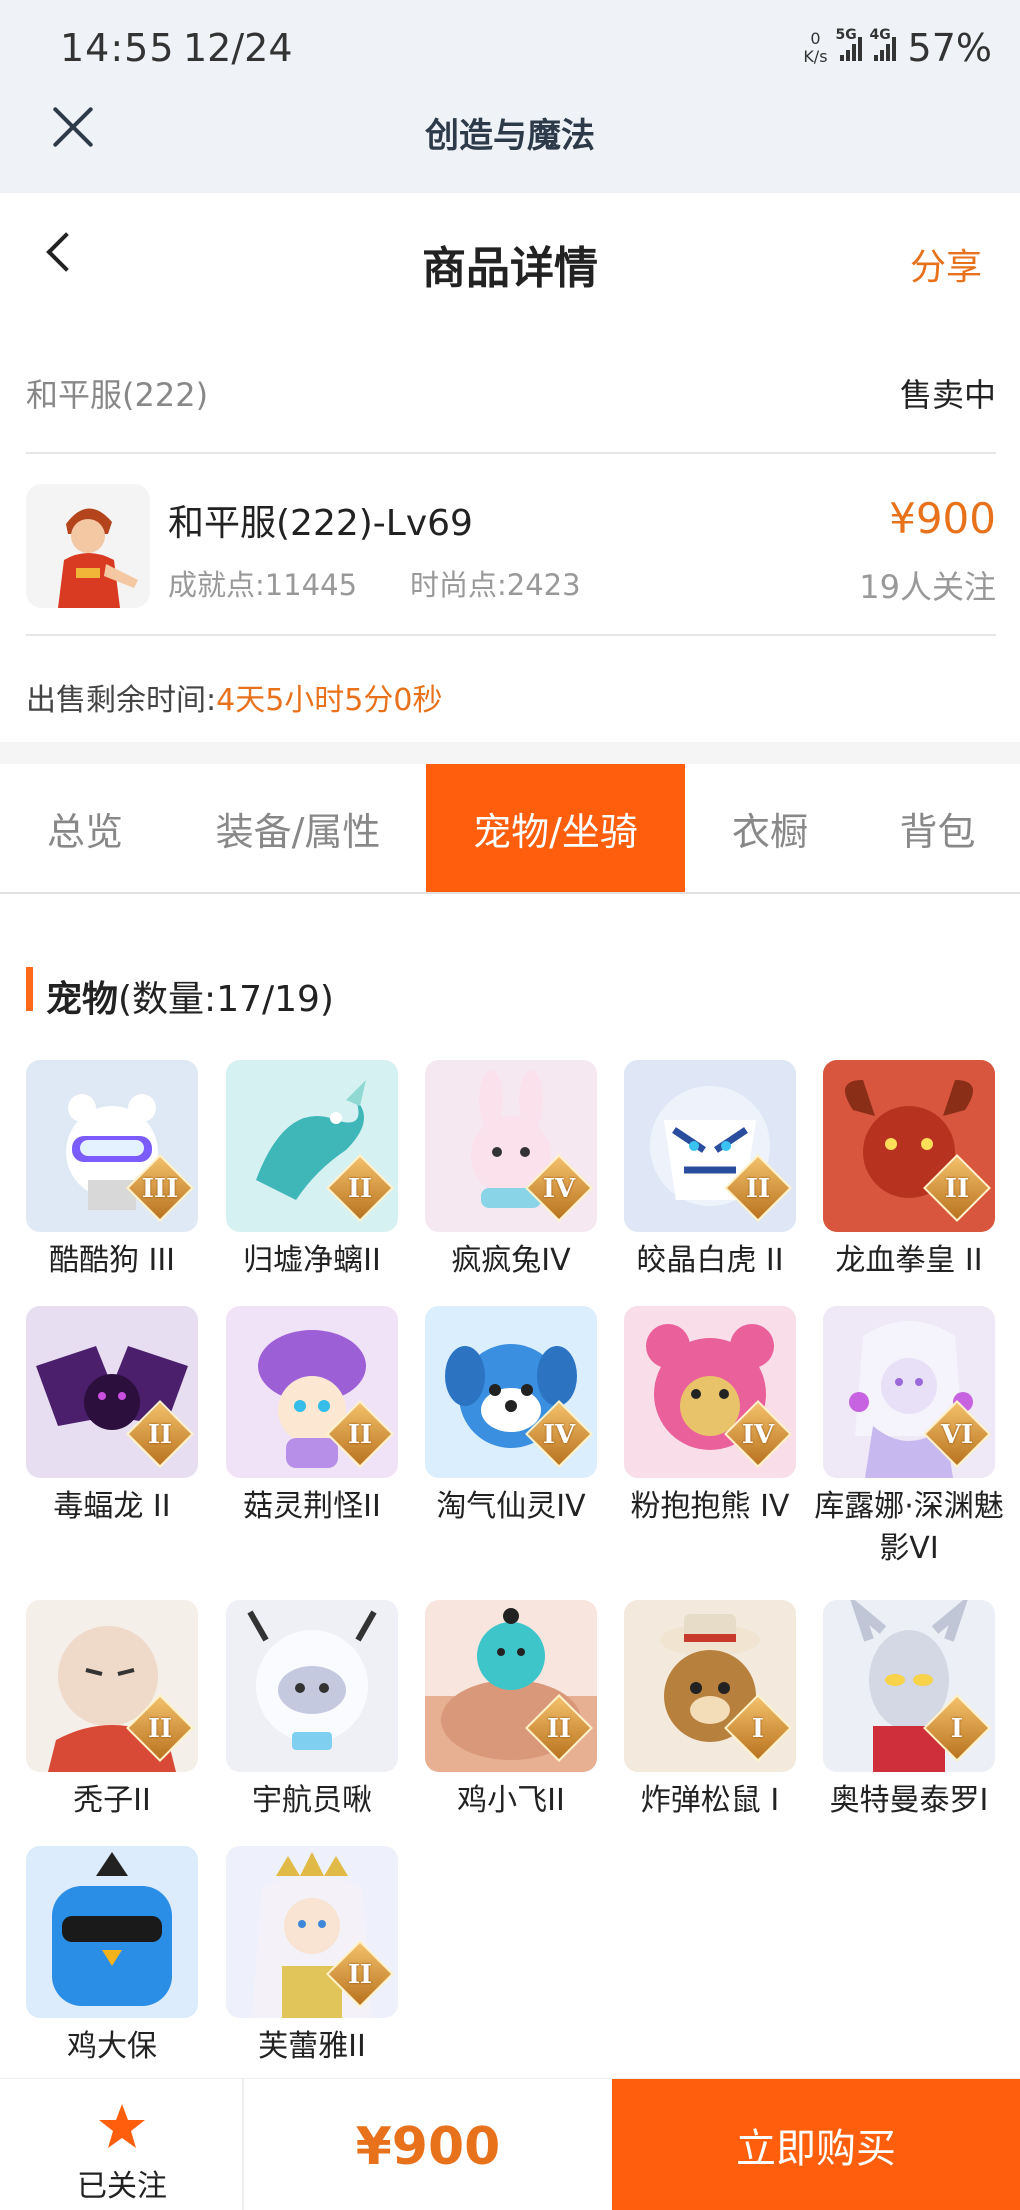 Image resolution: width=1020 pixels, height=2210 pixels. Describe the element at coordinates (949, 48) in the screenshot. I see `battery-level: 57%` at that location.